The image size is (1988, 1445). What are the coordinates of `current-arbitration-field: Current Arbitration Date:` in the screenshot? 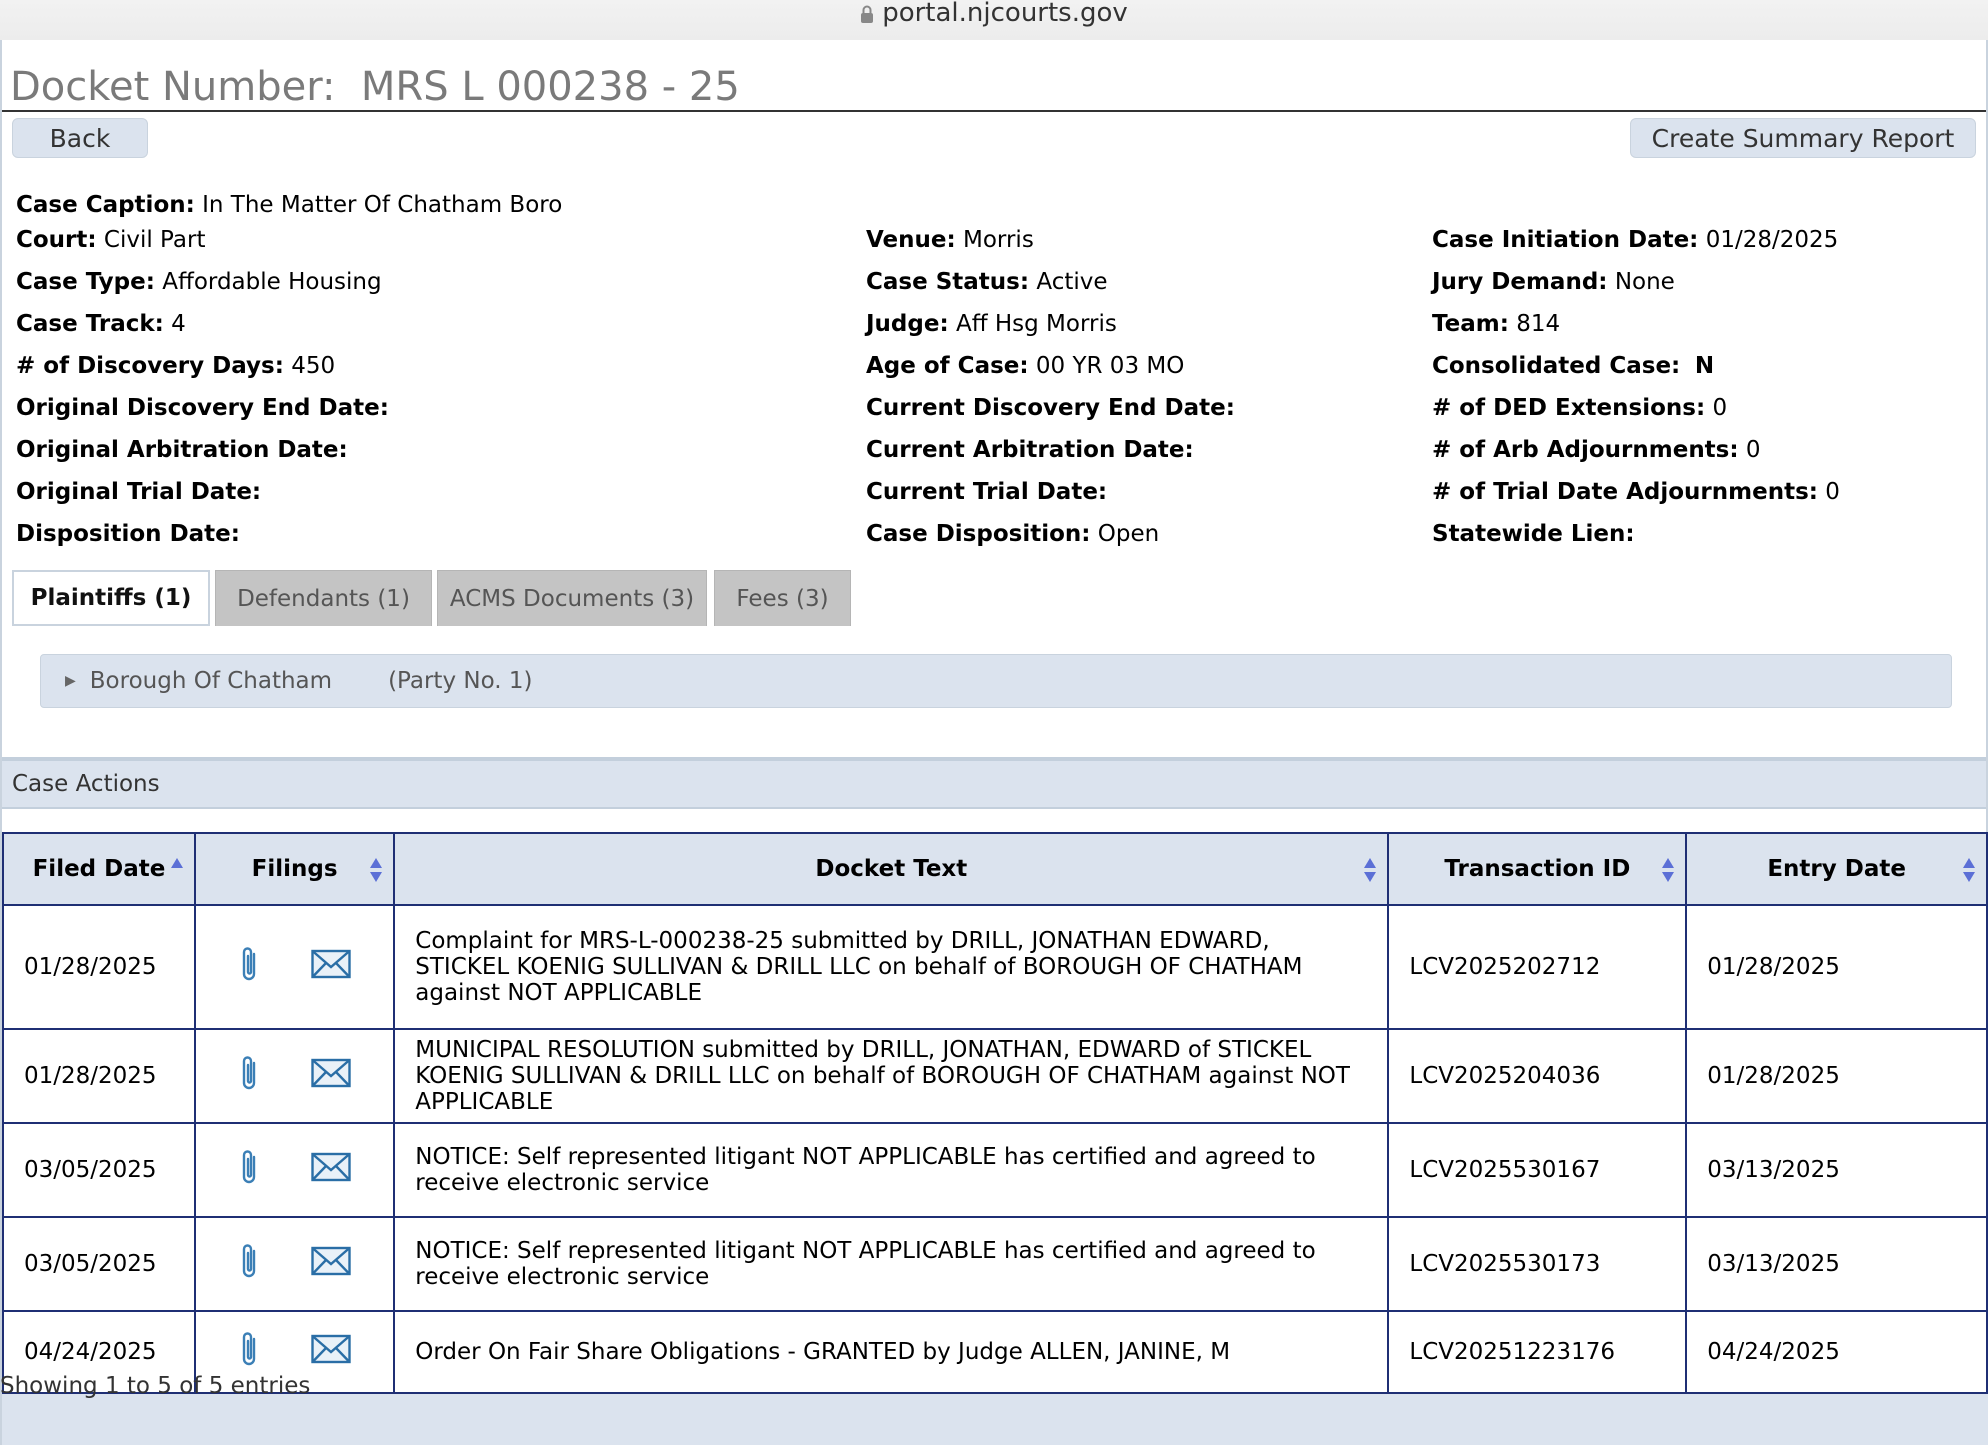 It's located at (1030, 450).